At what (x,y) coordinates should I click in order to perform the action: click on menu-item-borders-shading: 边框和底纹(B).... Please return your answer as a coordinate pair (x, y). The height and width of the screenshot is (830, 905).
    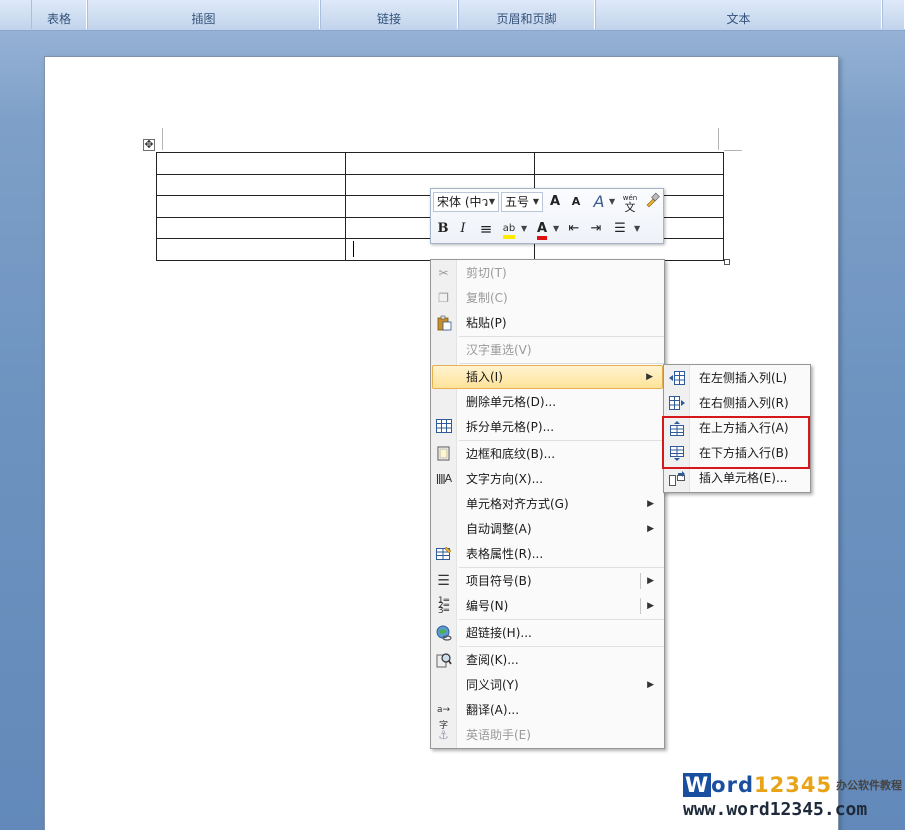
    Looking at the image, I should click on (547, 454).